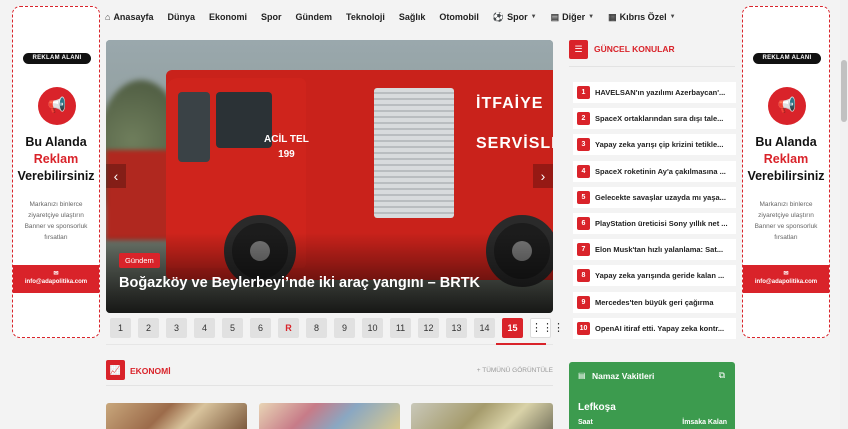  I want to click on nav-item-saglik: Sağlık, so click(412, 17).